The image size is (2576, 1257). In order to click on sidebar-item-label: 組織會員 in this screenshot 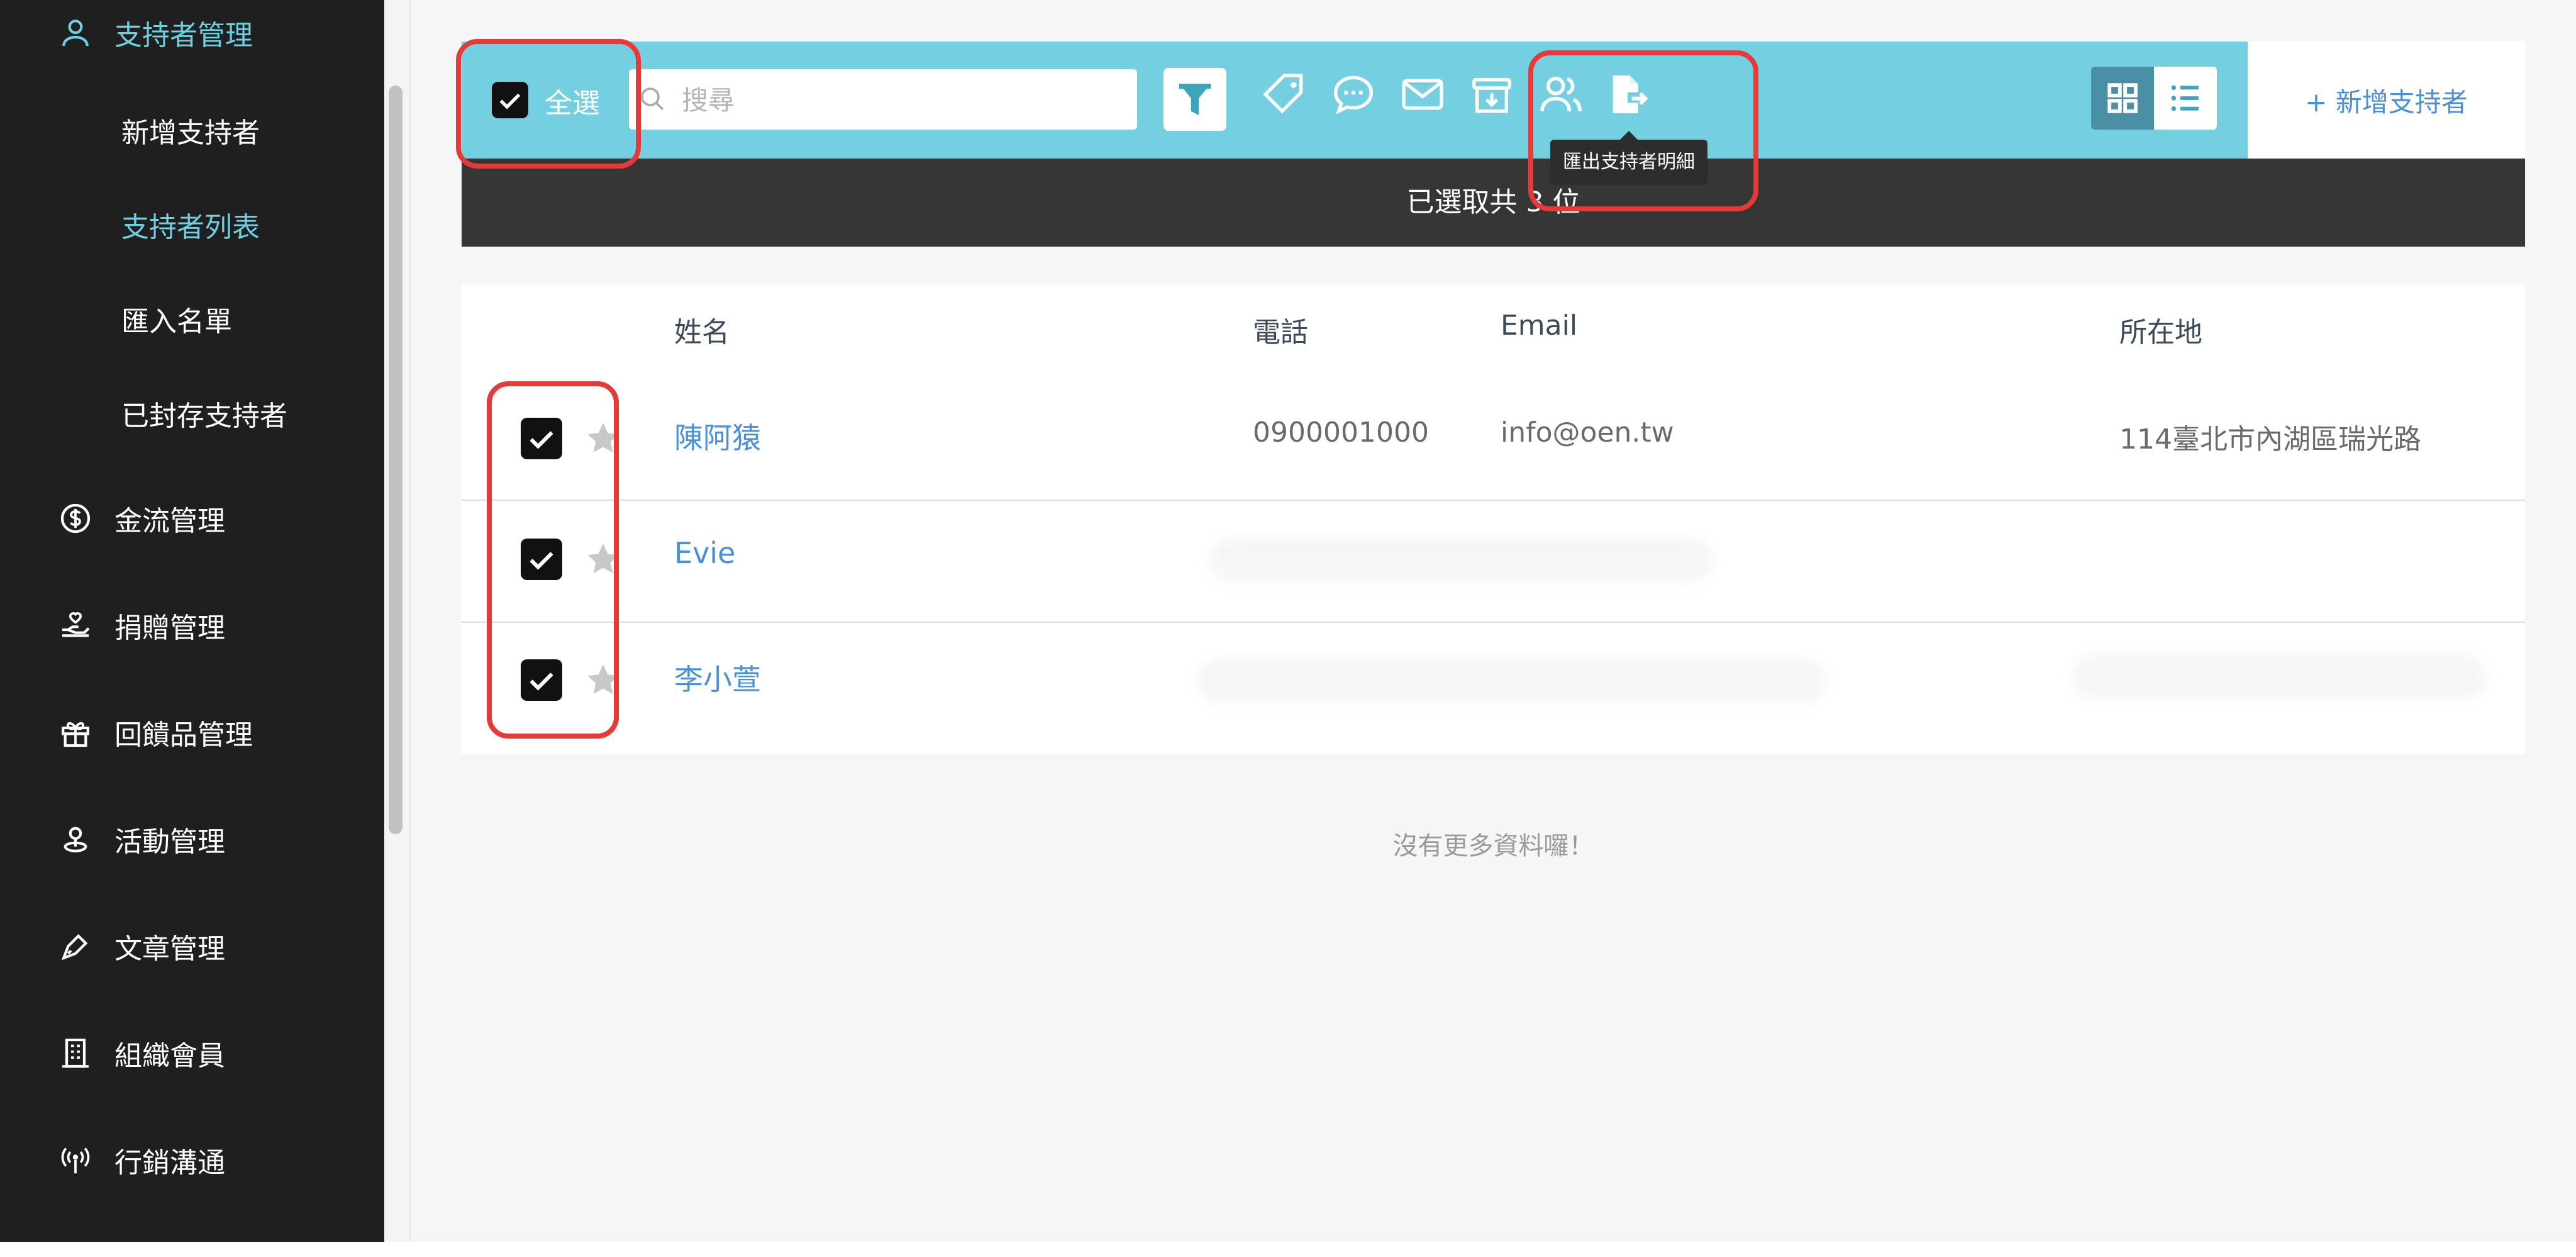, I will do `click(169, 1056)`.